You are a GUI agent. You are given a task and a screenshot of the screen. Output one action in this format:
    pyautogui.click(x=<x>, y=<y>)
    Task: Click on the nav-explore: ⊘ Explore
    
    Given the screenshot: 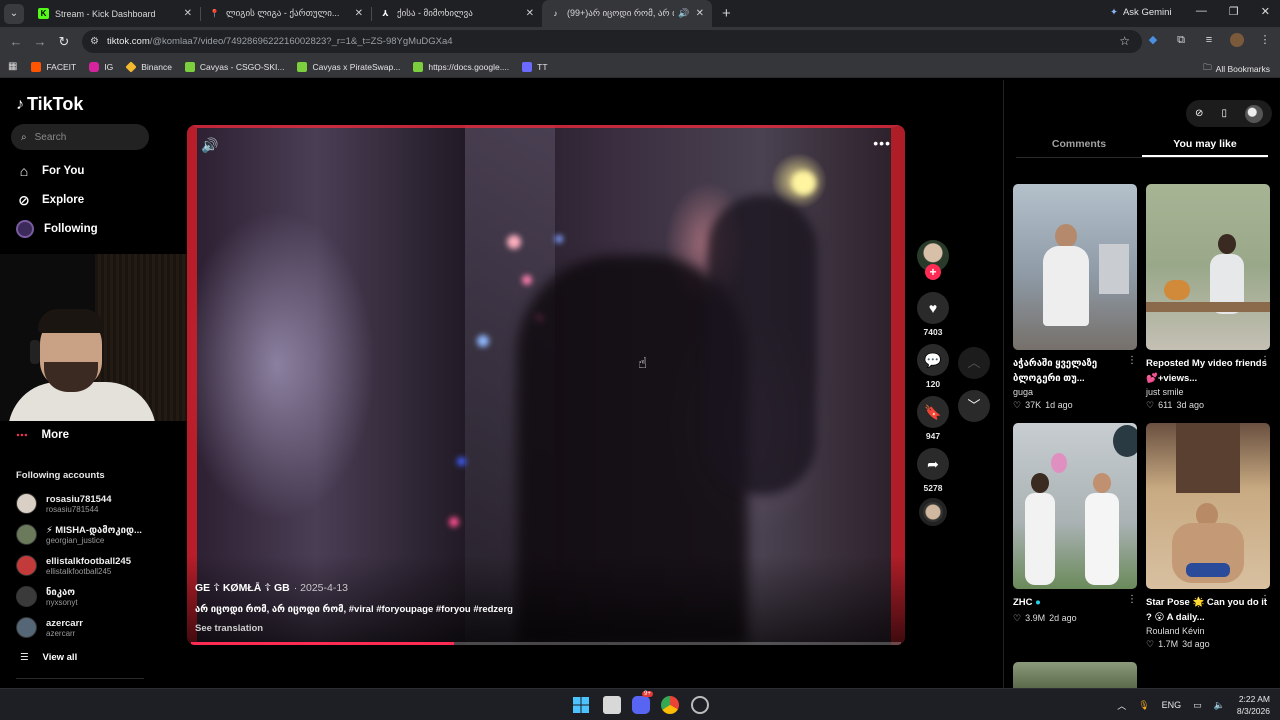 What is the action you would take?
    pyautogui.click(x=50, y=200)
    